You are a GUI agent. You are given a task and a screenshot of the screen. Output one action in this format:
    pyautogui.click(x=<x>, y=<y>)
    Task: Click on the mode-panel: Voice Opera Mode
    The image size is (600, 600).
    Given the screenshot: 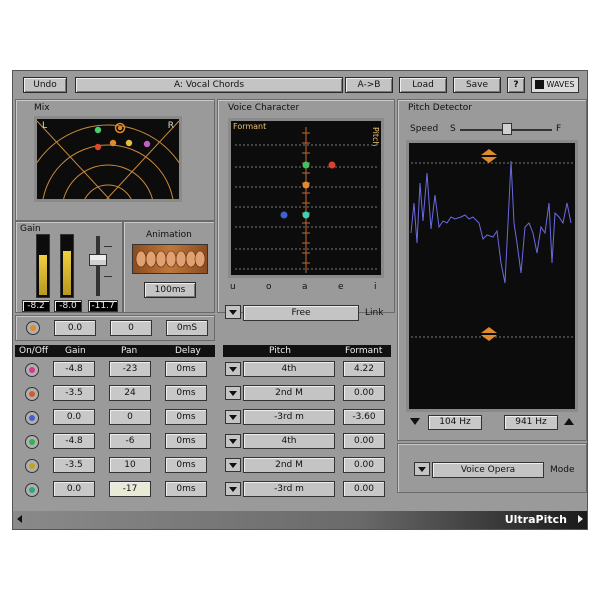 What is the action you would take?
    pyautogui.click(x=492, y=468)
    